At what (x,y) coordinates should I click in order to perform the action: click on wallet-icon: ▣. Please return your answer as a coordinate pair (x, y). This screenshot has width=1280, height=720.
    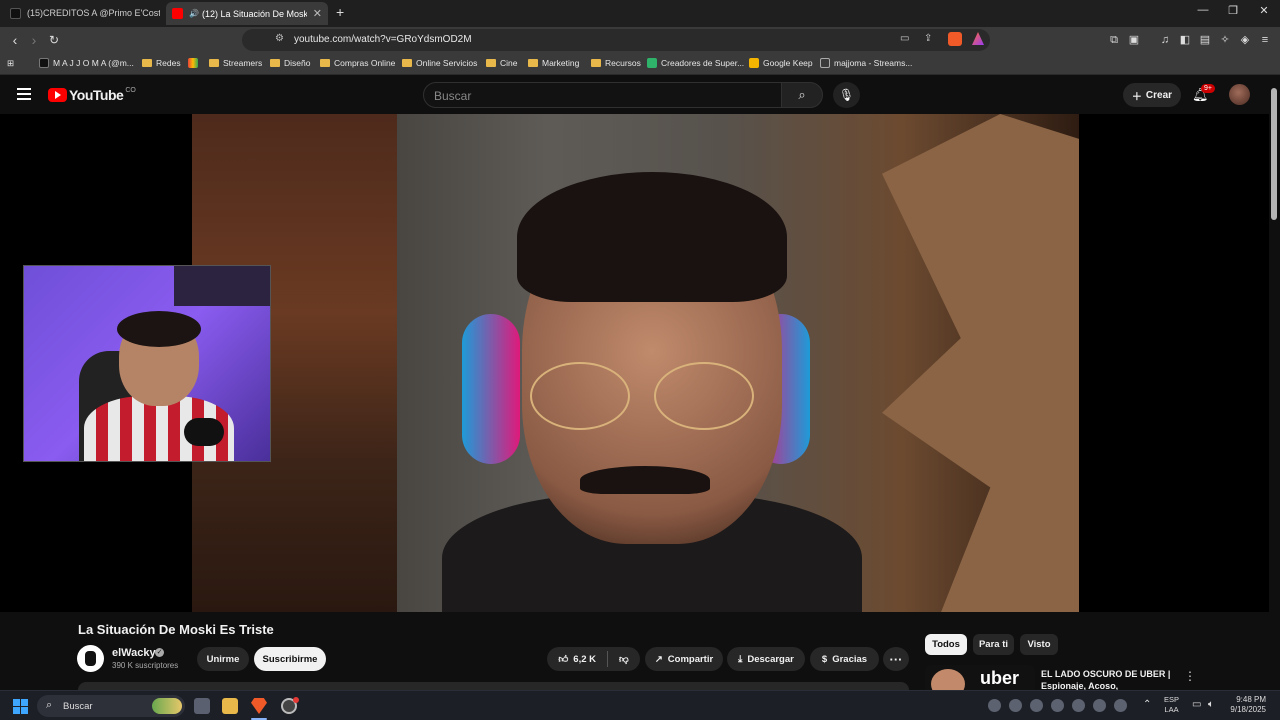
    Looking at the image, I should click on (1134, 40).